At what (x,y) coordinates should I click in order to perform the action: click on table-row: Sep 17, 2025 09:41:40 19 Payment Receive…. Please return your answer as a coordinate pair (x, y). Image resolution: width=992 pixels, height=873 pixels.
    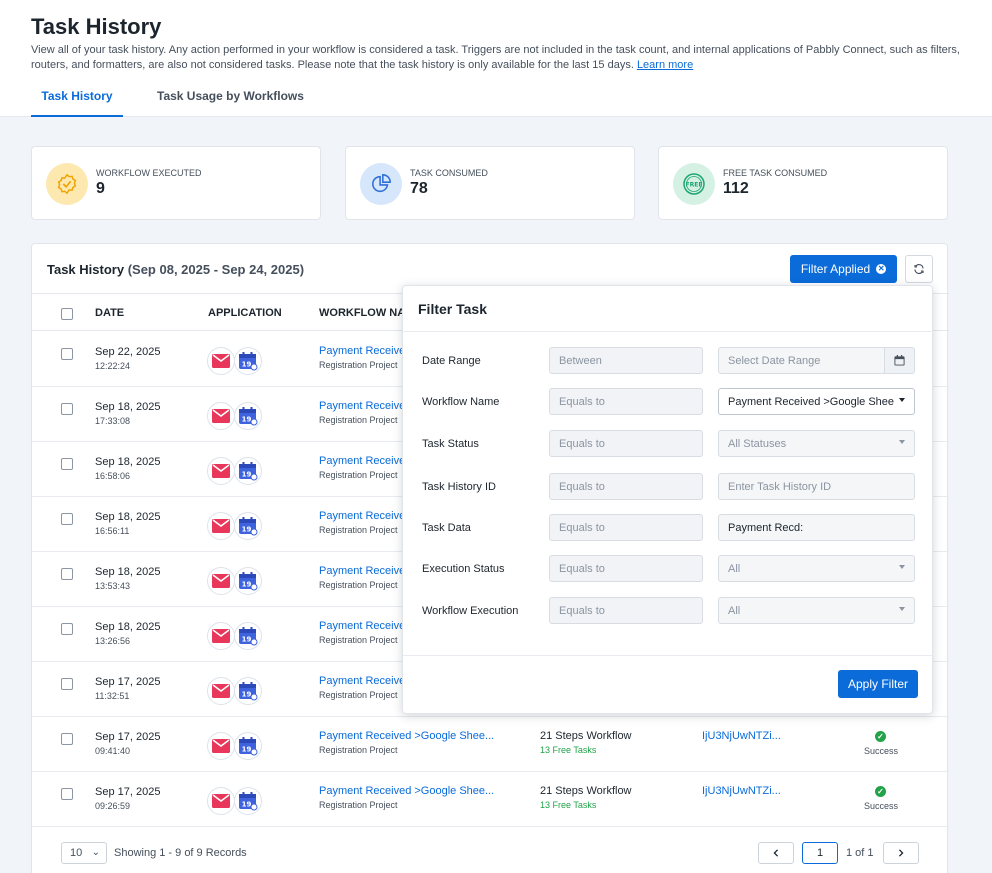
    Looking at the image, I should click on (490, 744).